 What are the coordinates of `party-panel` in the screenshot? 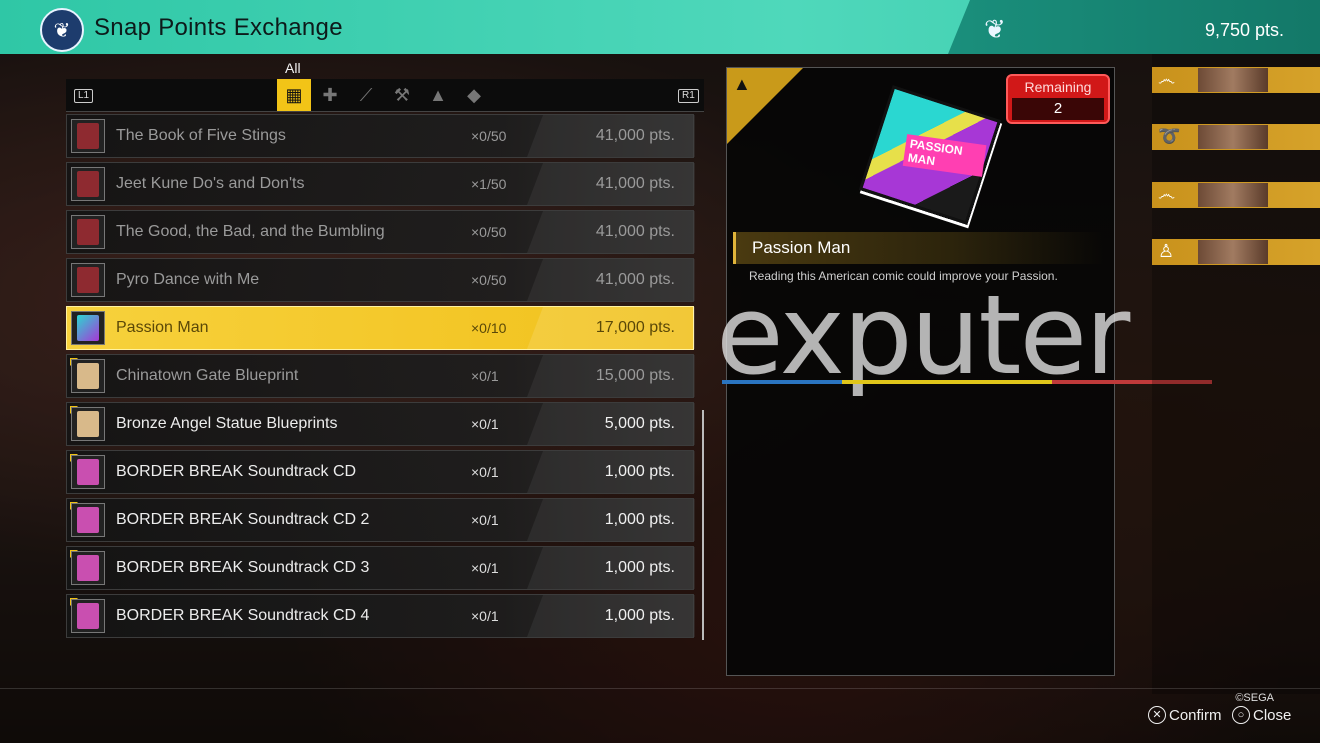 It's located at (1236, 374).